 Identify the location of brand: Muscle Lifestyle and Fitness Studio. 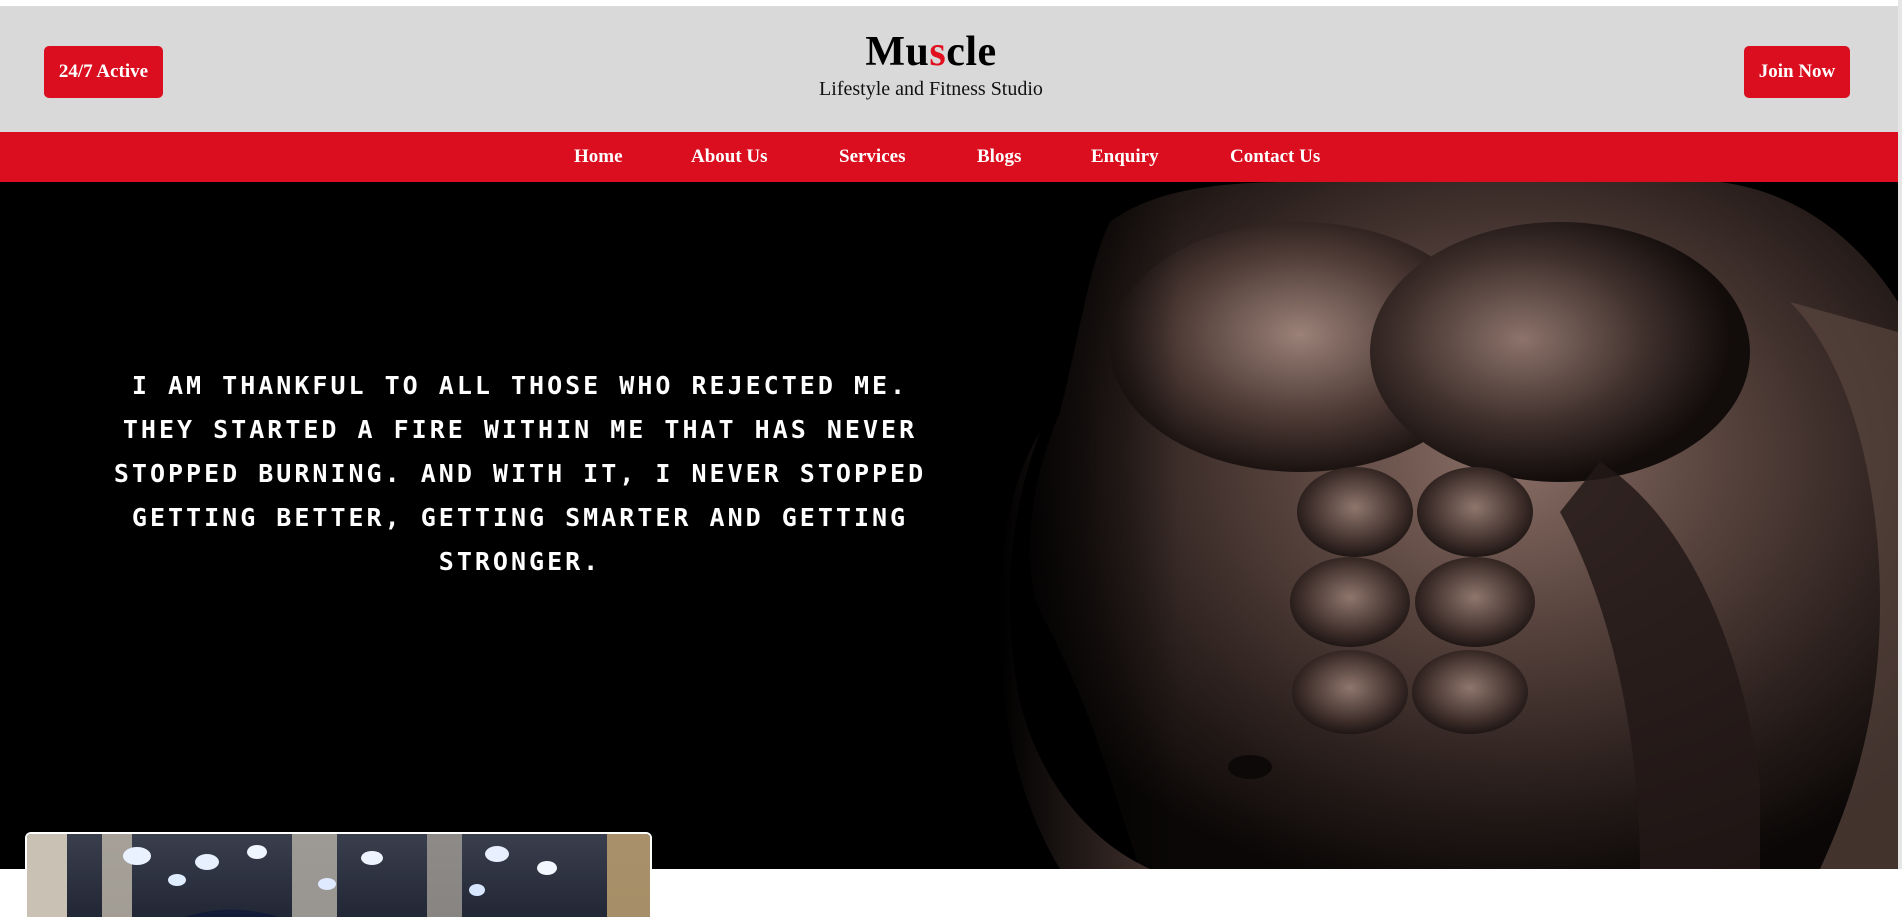
(931, 65).